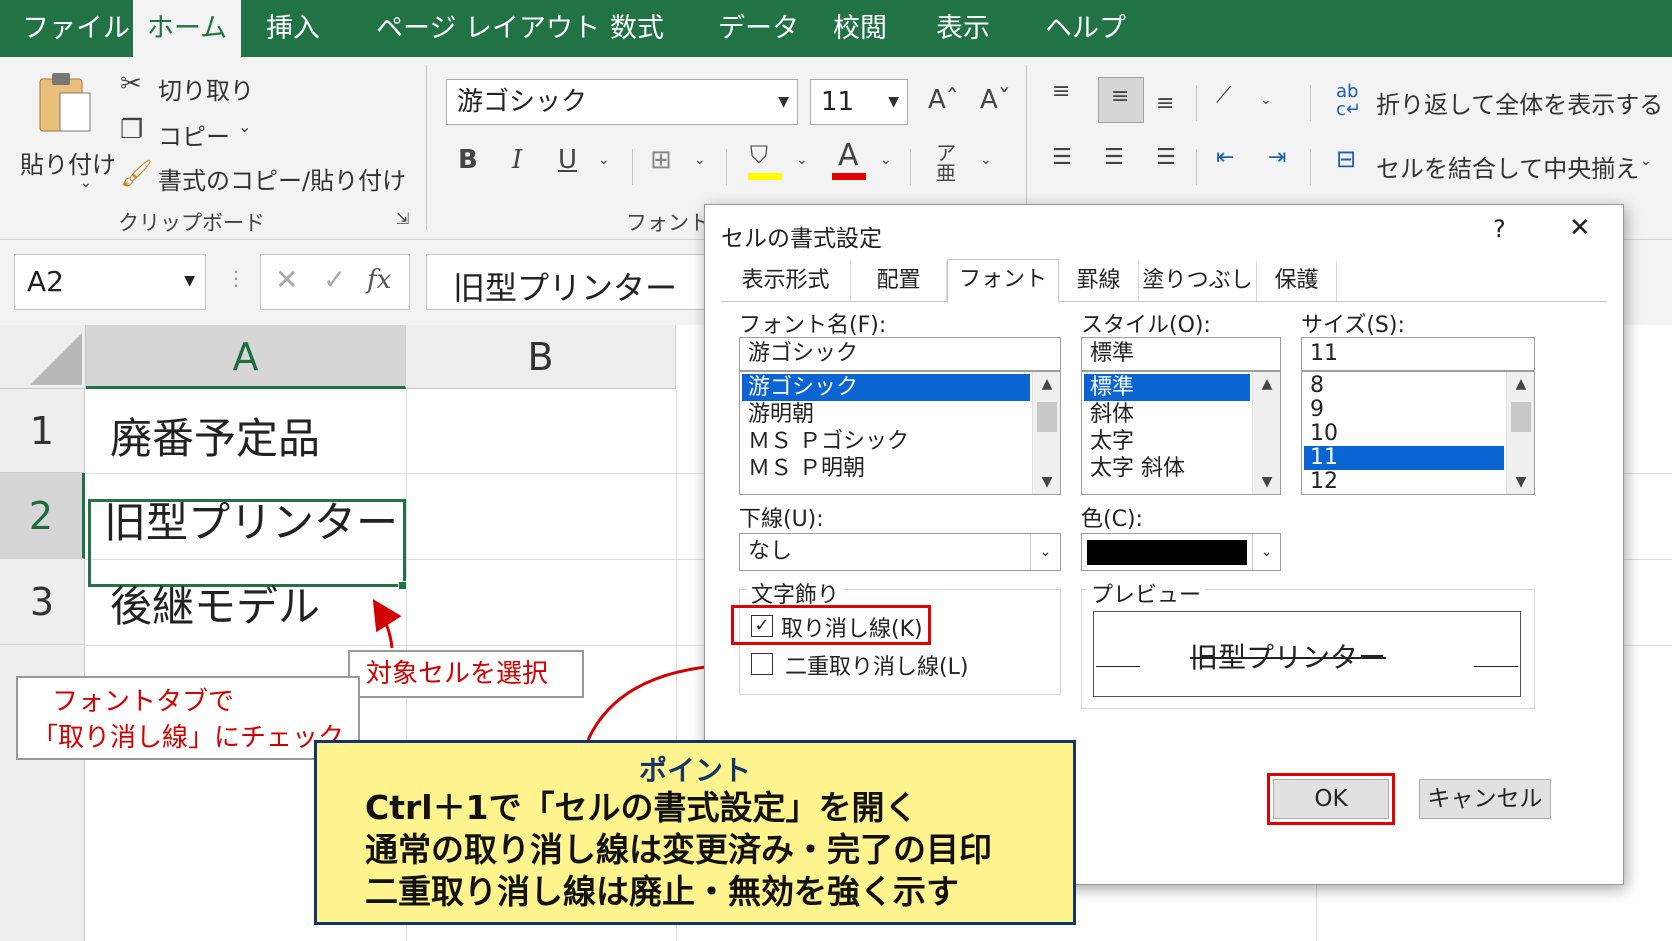  What do you see at coordinates (1164, 301) in the screenshot?
I see `tab-underline` at bounding box center [1164, 301].